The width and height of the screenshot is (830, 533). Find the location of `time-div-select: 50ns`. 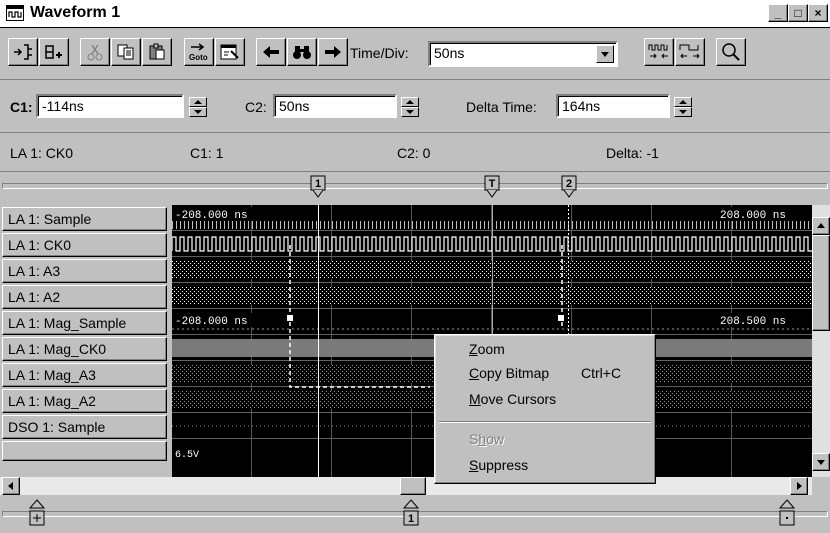

time-div-select: 50ns is located at coordinates (523, 54).